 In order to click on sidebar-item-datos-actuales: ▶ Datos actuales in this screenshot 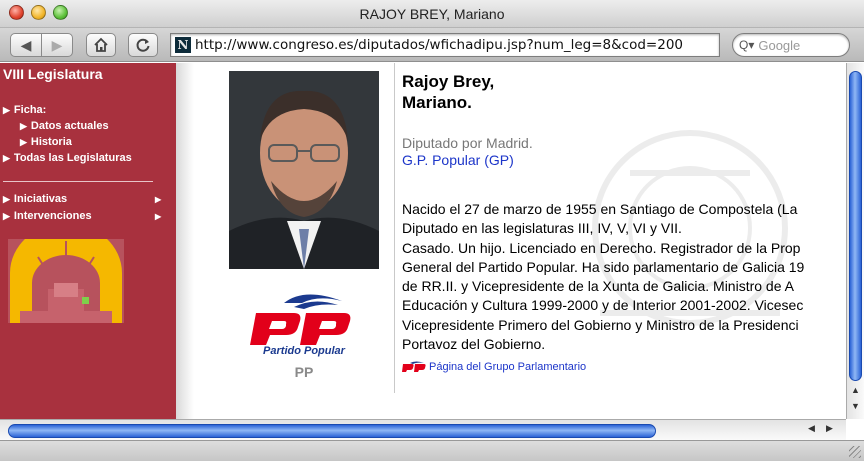, I will do `click(64, 126)`.